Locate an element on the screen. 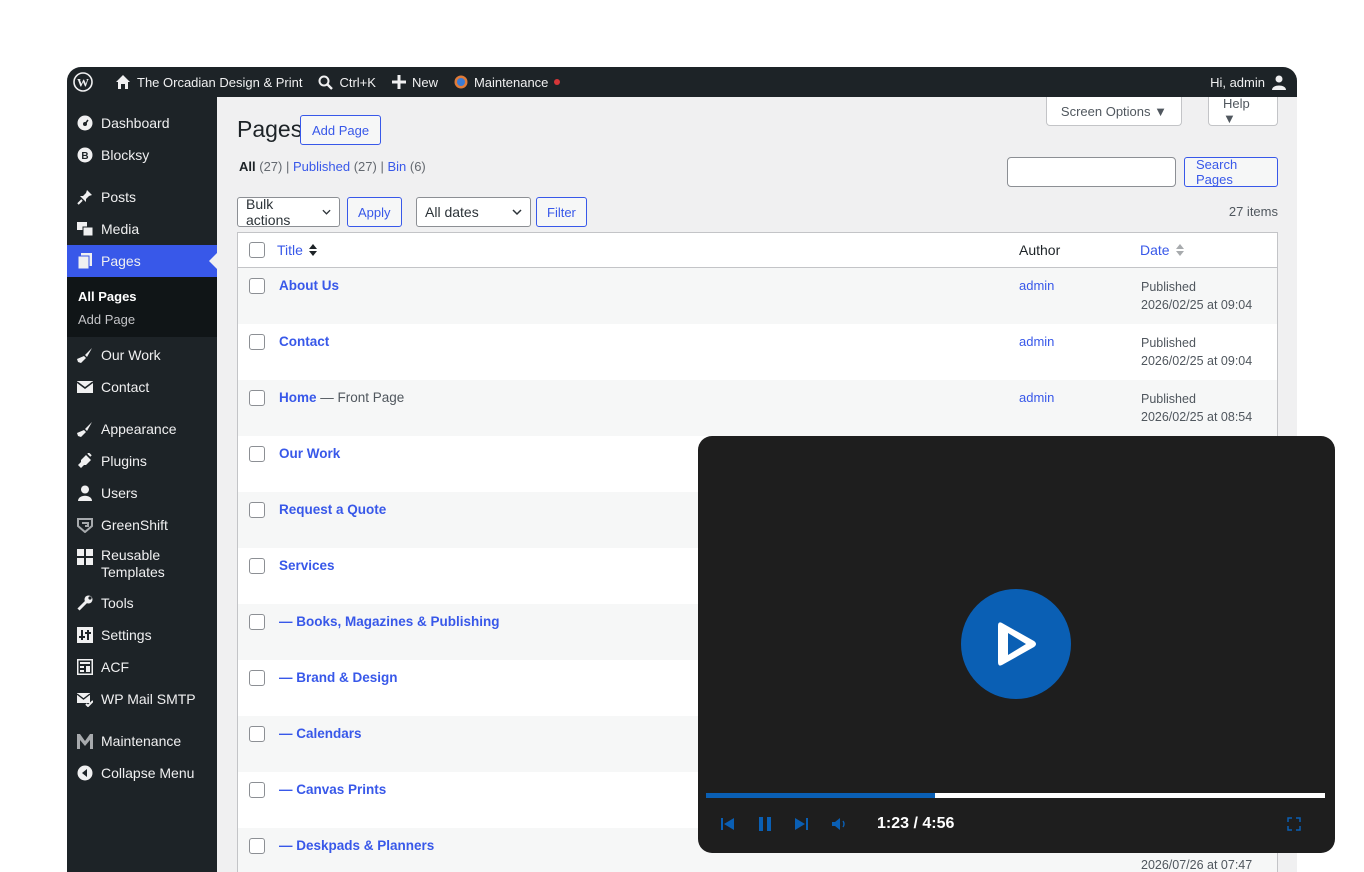 The image size is (1364, 872). items-count: 27 items is located at coordinates (1253, 211).